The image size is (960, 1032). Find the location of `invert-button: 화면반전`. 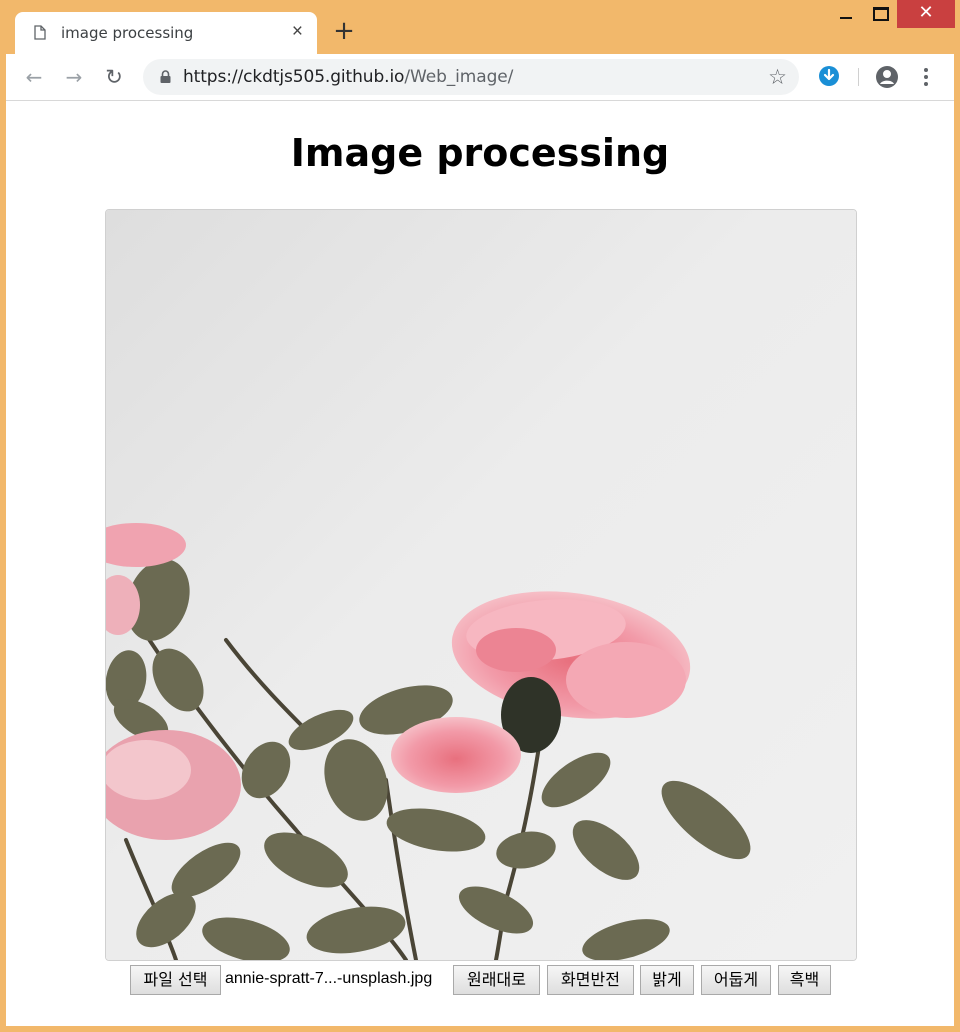

invert-button: 화면반전 is located at coordinates (590, 980).